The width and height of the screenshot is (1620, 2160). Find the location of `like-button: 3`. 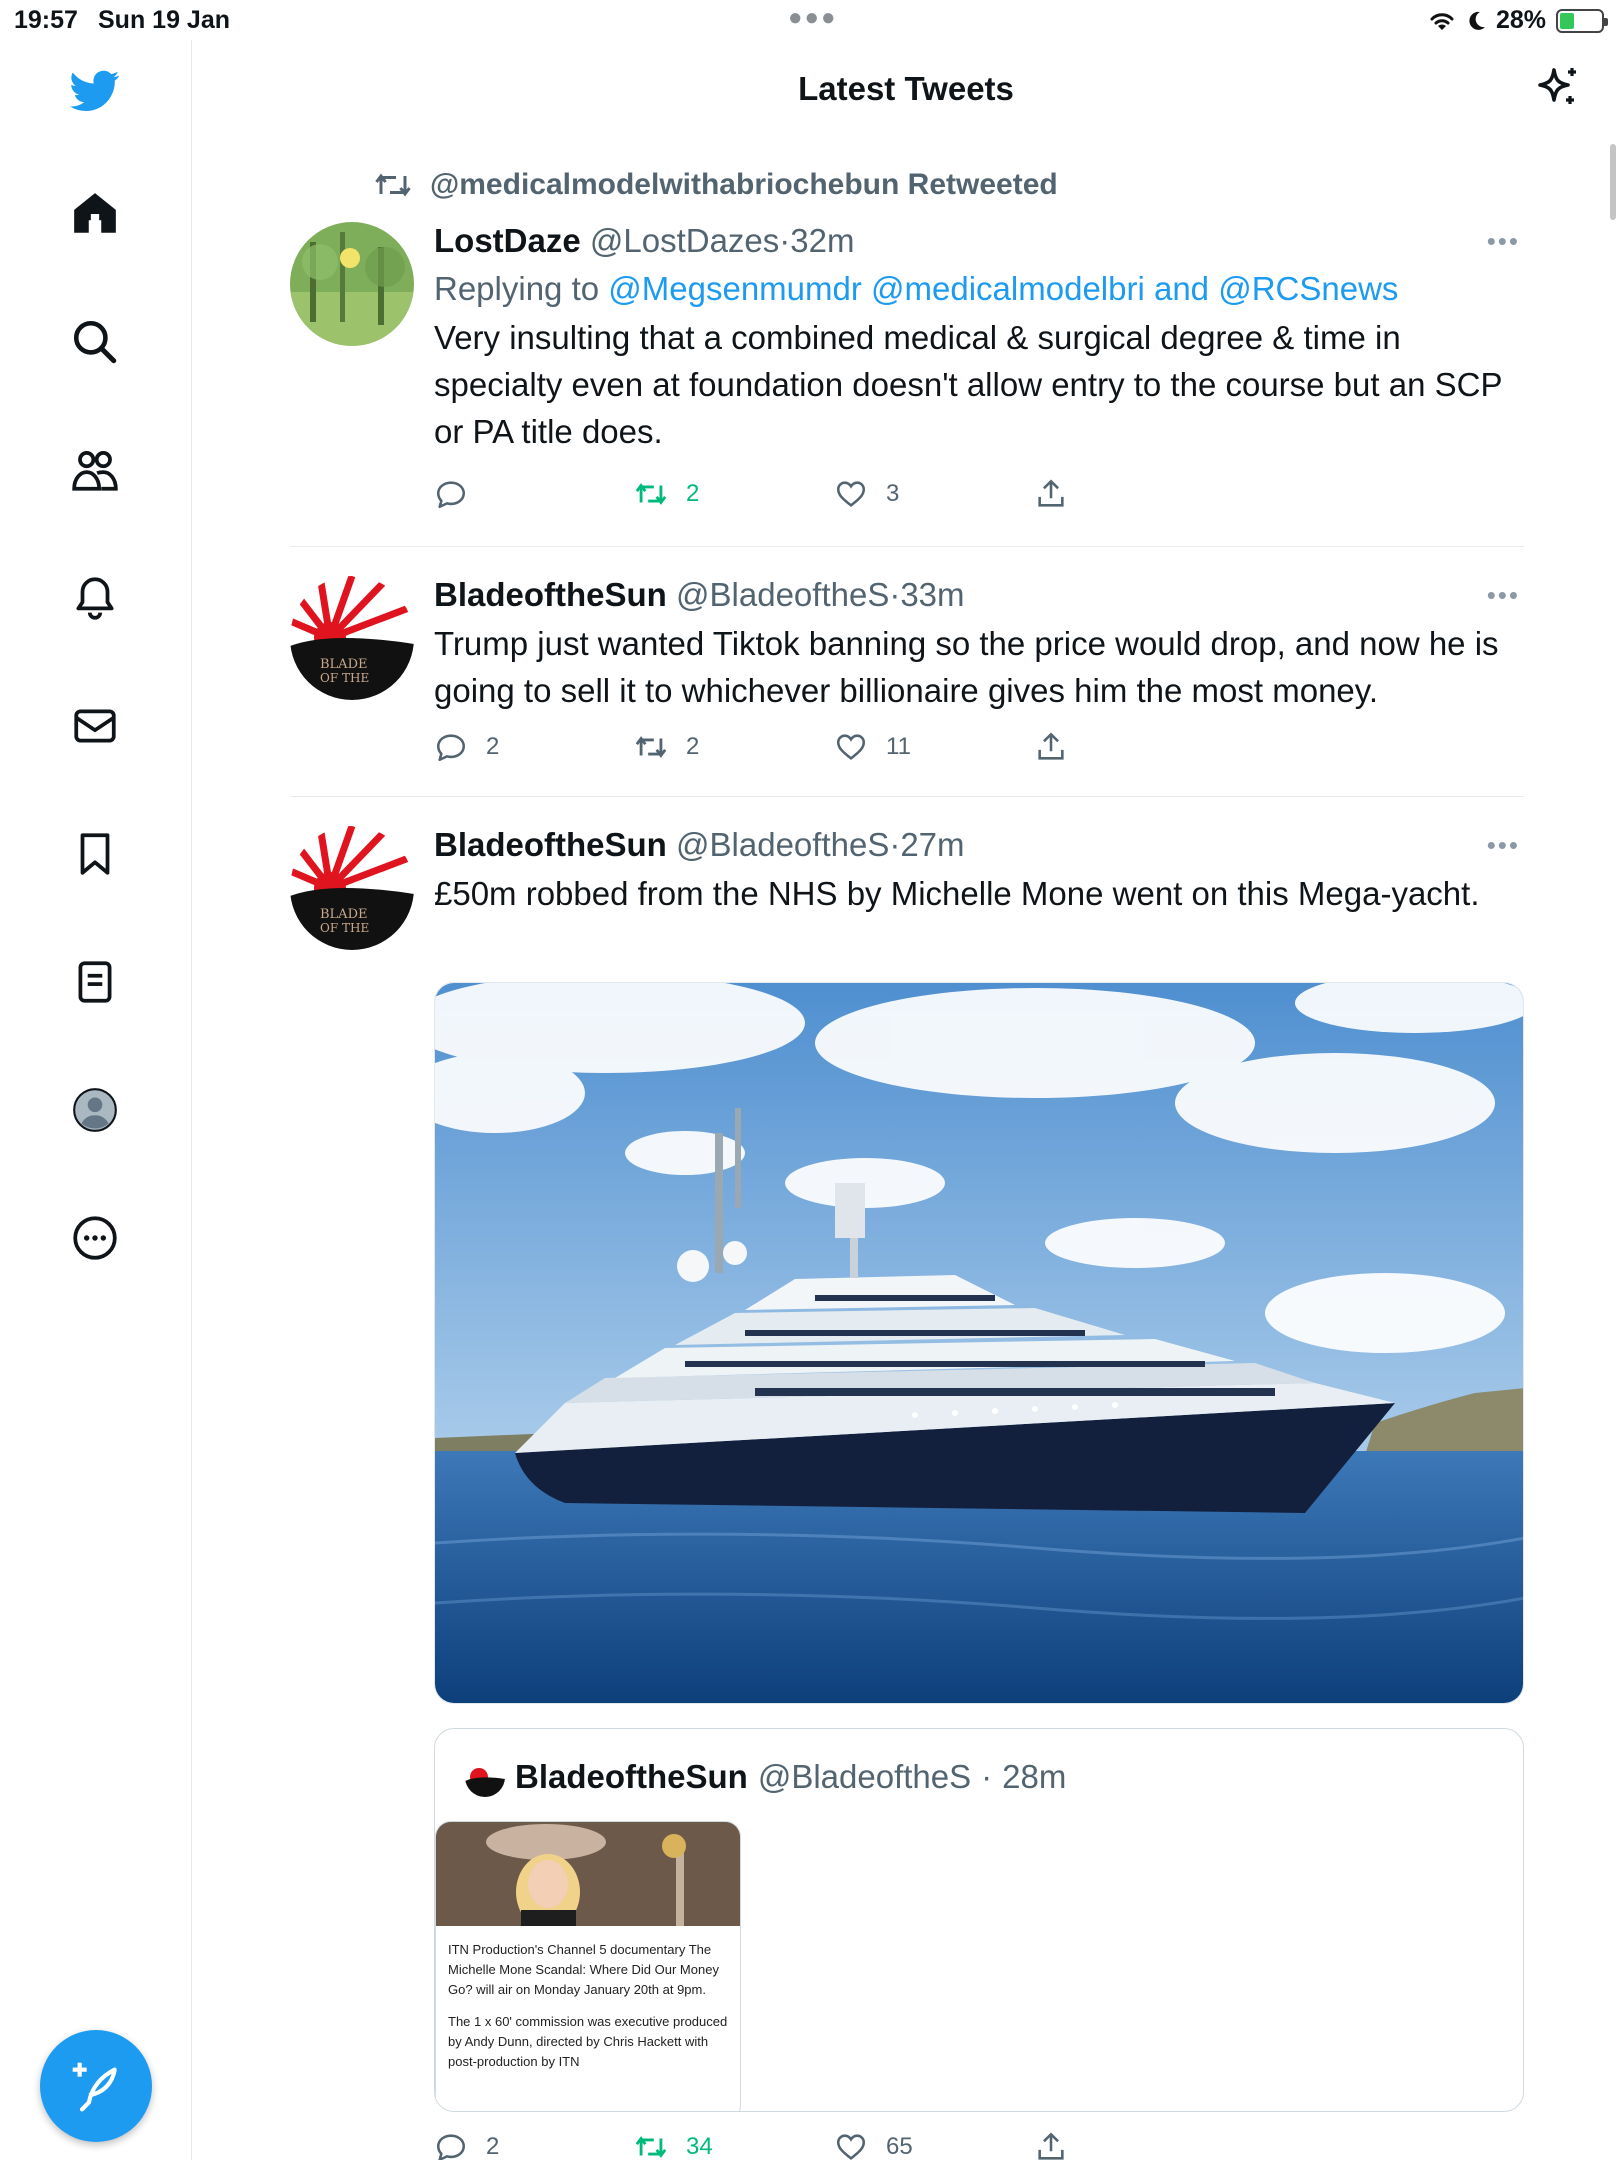

like-button: 3 is located at coordinates (866, 494).